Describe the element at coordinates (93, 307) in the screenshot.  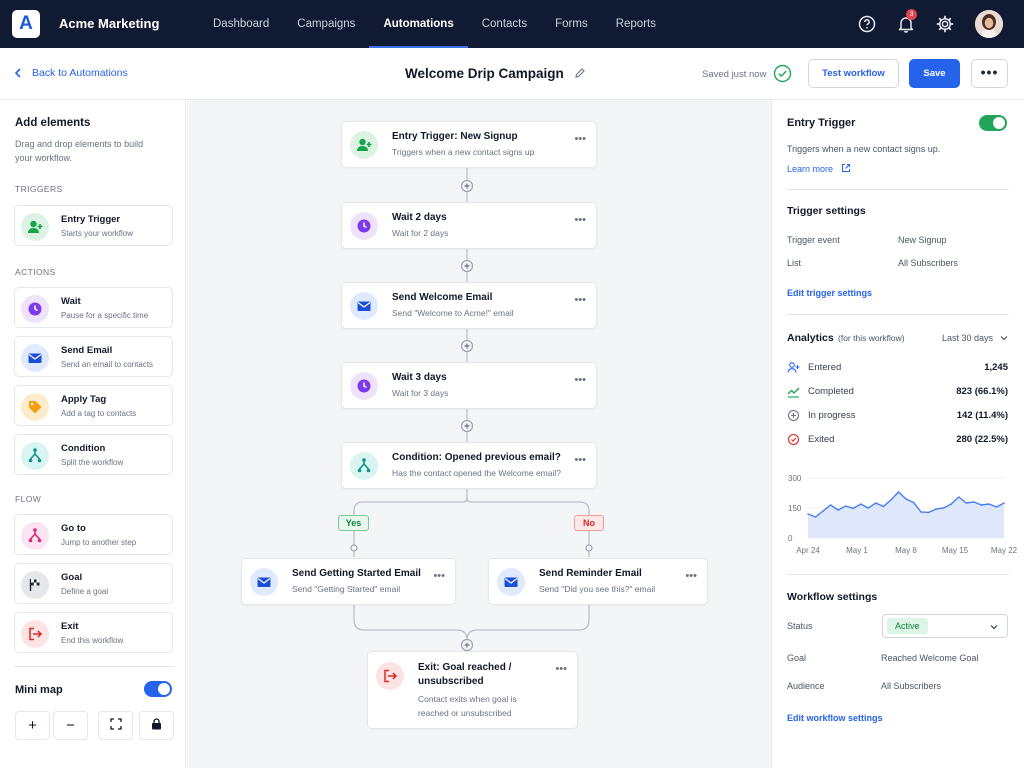
I see `element-wait: Wait Pause for a specific time` at that location.